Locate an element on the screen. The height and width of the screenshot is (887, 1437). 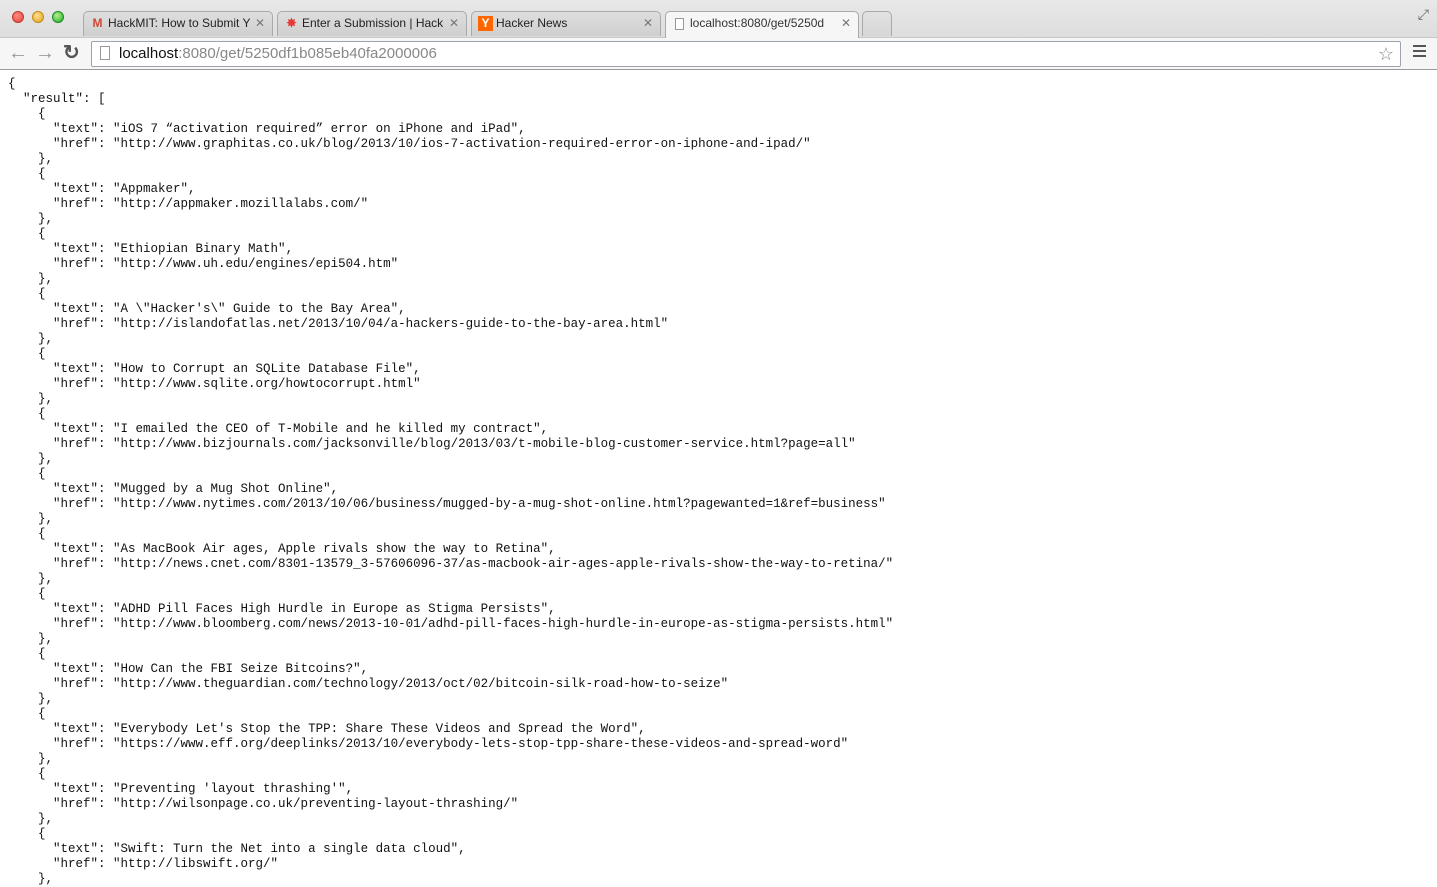
fullscreen-icon: ⤢ is located at coordinates (1423, 14).